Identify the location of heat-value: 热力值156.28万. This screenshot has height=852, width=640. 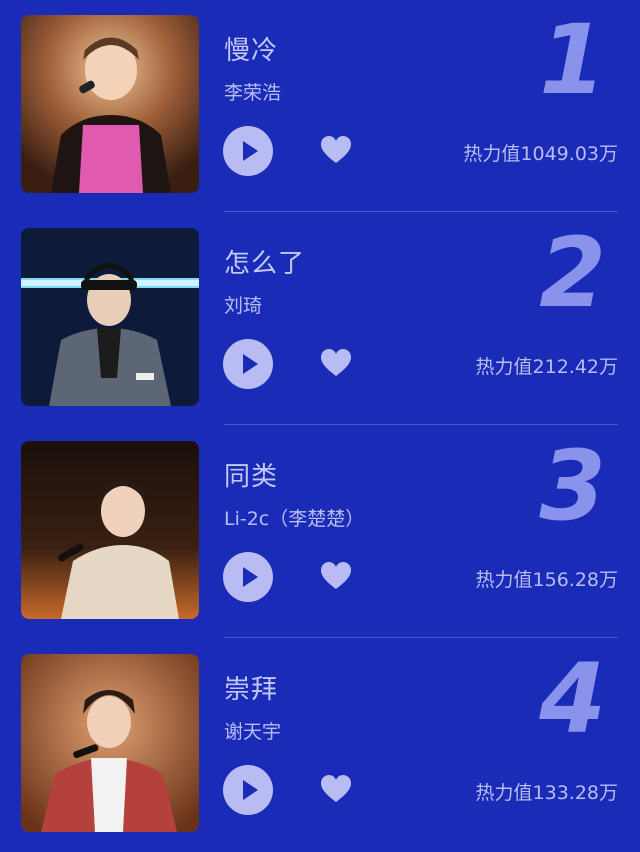
(547, 578).